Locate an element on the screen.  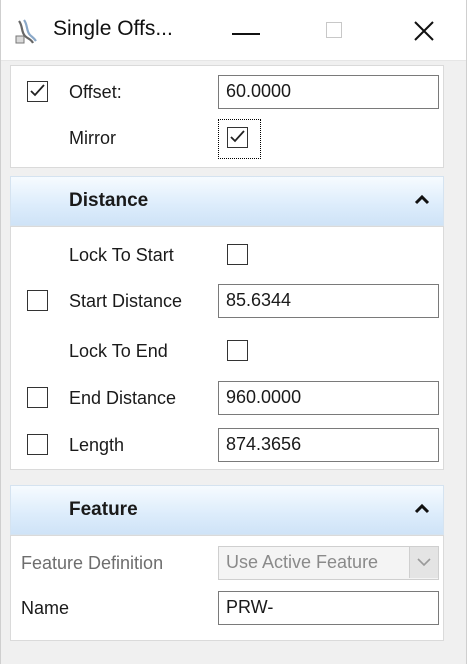
minimize-icon is located at coordinates (246, 34).